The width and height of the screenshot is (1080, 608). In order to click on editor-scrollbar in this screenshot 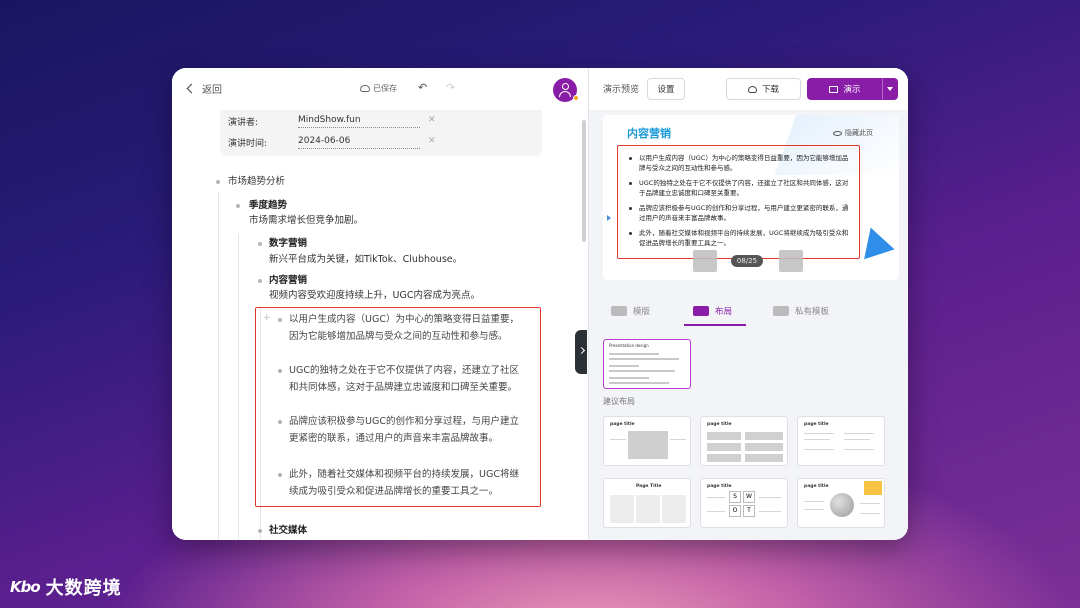, I will do `click(584, 181)`.